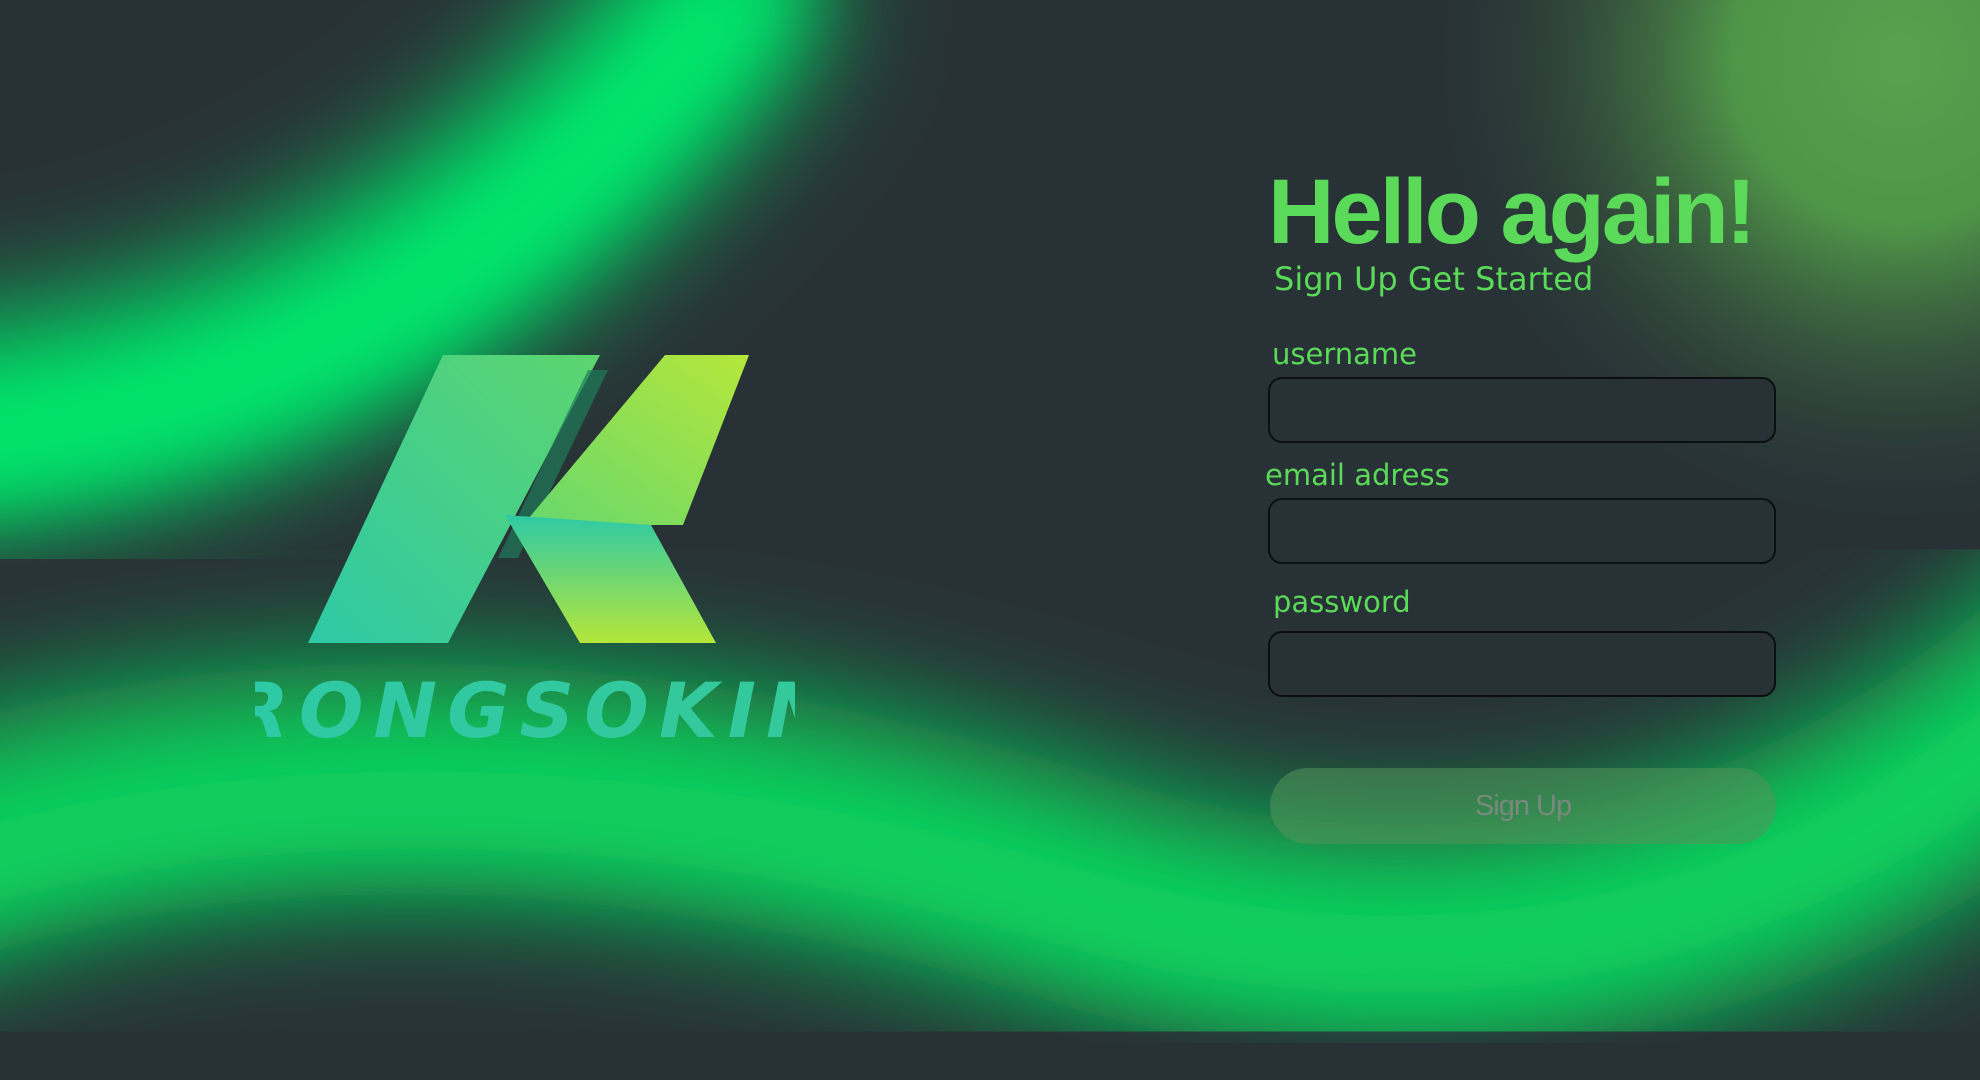 The width and height of the screenshot is (1980, 1080). Describe the element at coordinates (525, 708) in the screenshot. I see `brand-name: RONGSOKIN` at that location.